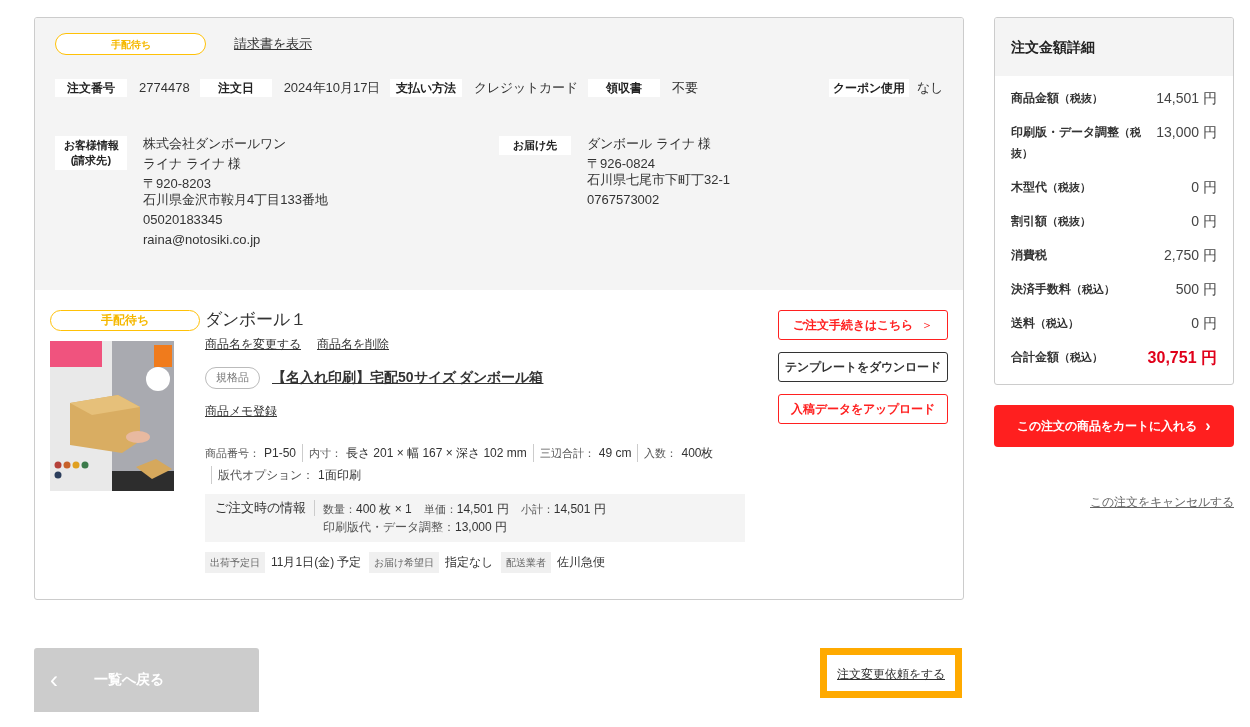 The image size is (1250, 727). What do you see at coordinates (1186, 98) in the screenshot?
I see `summary-value: 14,501 円` at bounding box center [1186, 98].